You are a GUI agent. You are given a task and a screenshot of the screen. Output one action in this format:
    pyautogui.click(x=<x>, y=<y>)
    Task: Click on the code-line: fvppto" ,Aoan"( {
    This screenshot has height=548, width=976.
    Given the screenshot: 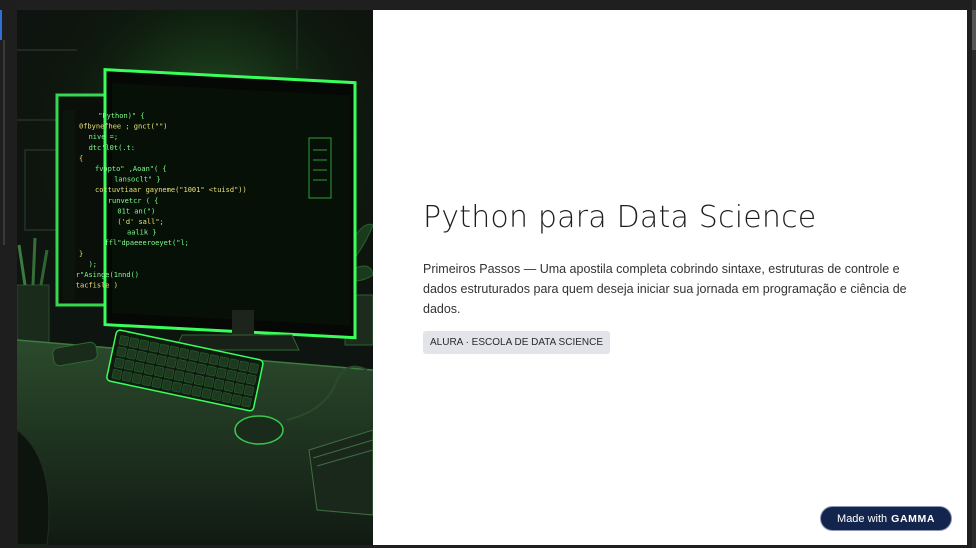 What is the action you would take?
    pyautogui.click(x=131, y=169)
    